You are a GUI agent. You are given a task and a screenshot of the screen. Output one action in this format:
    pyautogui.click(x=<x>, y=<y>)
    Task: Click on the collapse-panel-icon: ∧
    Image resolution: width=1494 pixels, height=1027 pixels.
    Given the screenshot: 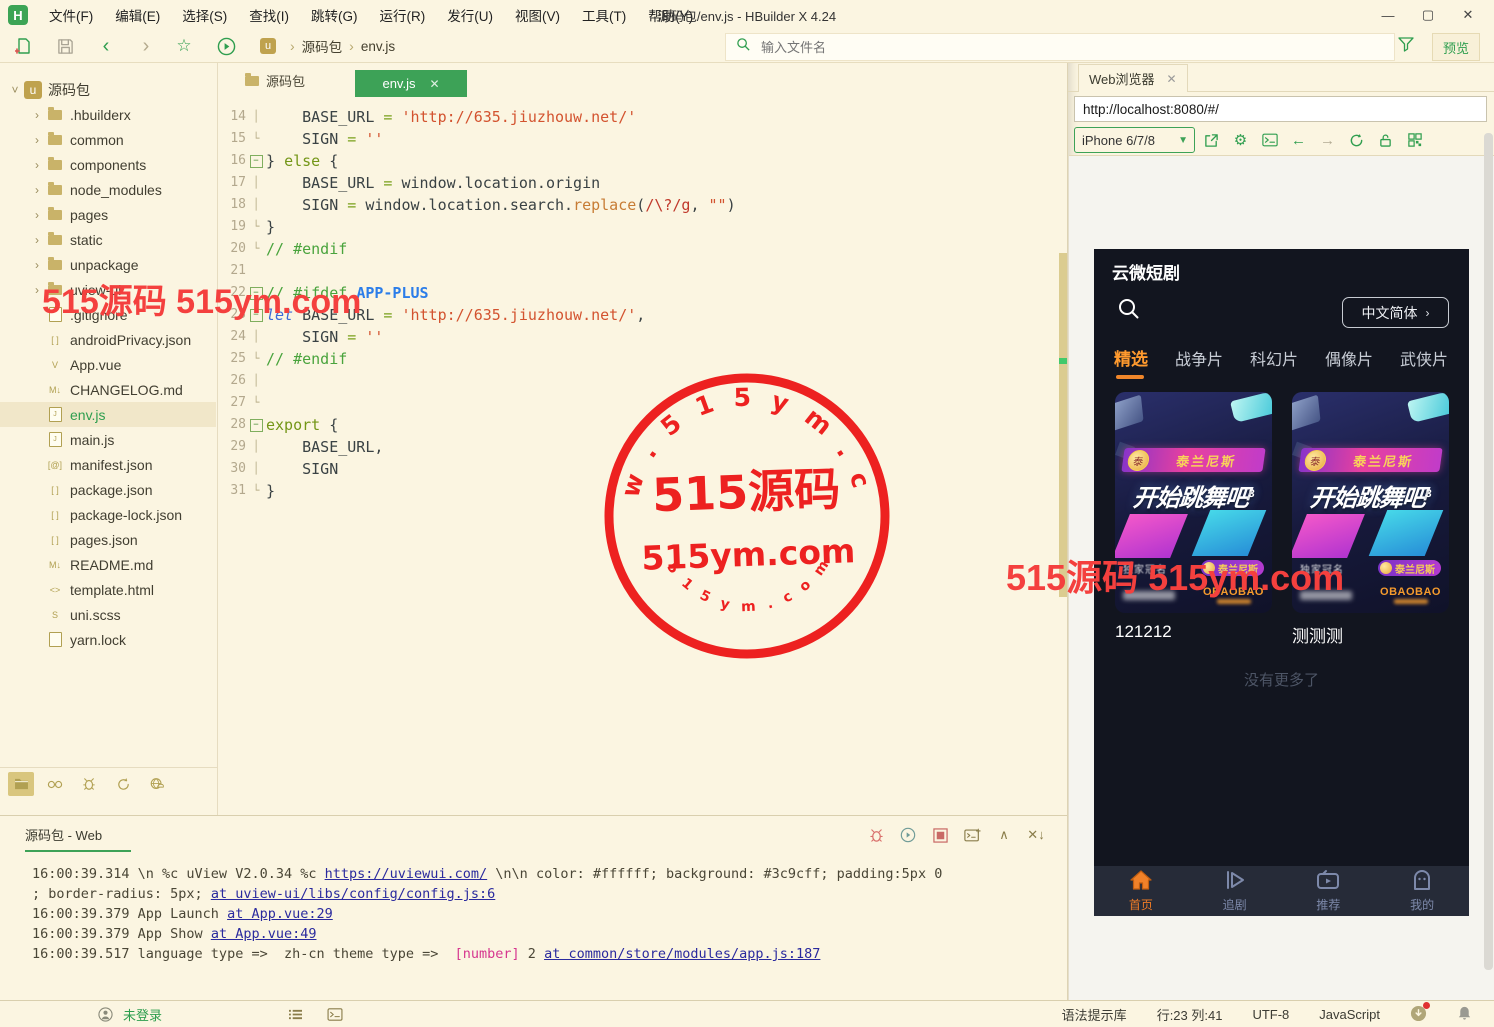 What is the action you would take?
    pyautogui.click(x=1004, y=835)
    